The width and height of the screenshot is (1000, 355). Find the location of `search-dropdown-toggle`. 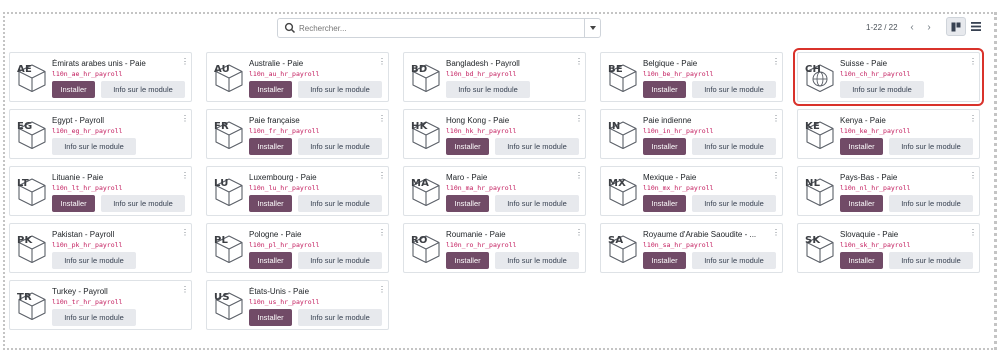

search-dropdown-toggle is located at coordinates (592, 28).